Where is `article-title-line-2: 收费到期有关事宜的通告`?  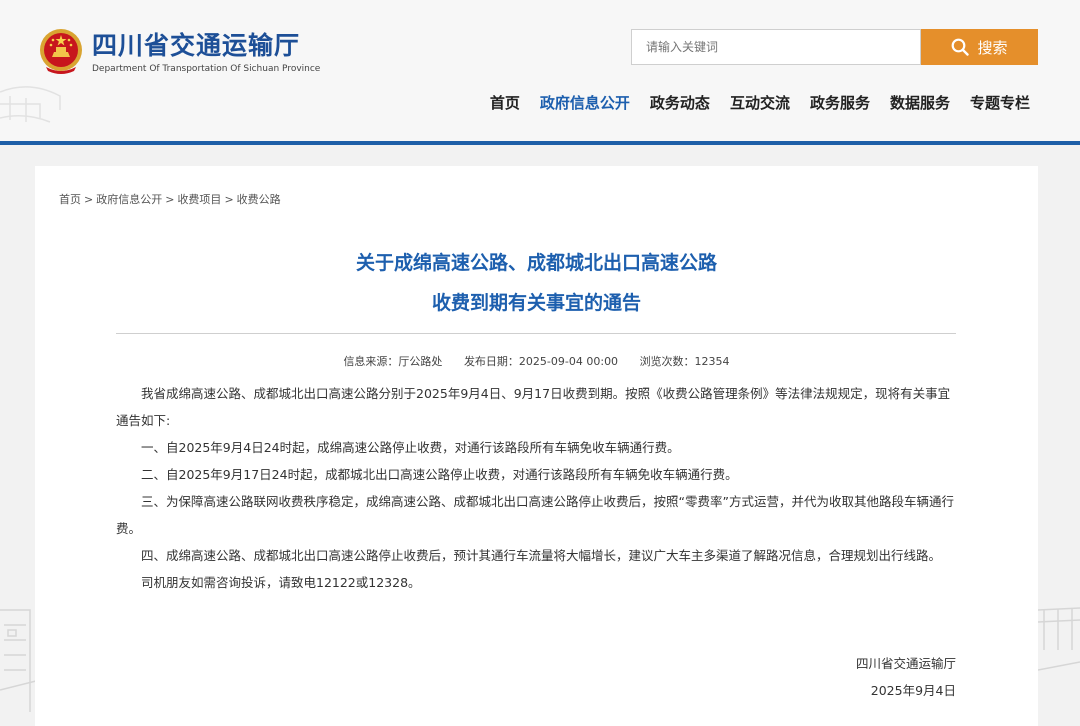 article-title-line-2: 收费到期有关事宜的通告 is located at coordinates (536, 303).